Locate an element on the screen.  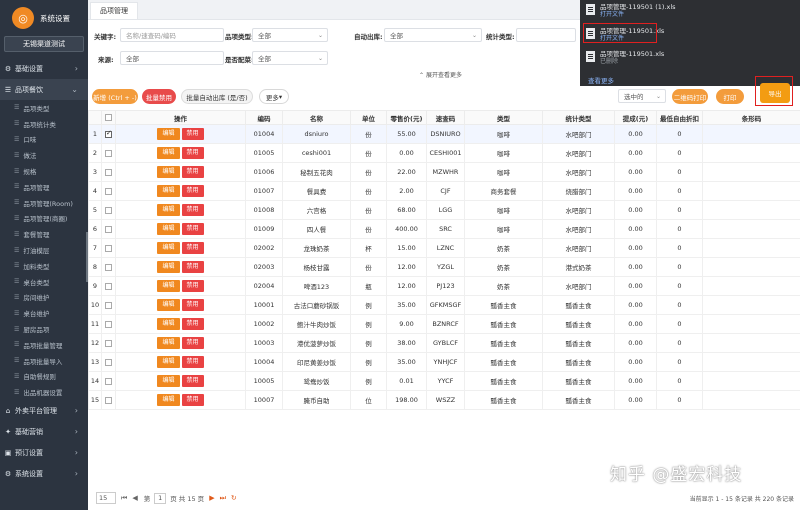
page-size-select: 15 is located at coordinates (106, 498).